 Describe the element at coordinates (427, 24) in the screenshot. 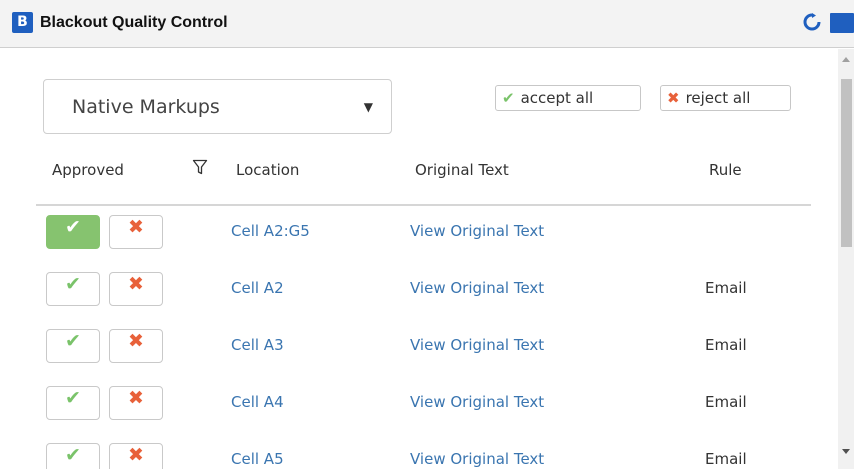

I see `panel-header: B Blackout Quality Control` at that location.